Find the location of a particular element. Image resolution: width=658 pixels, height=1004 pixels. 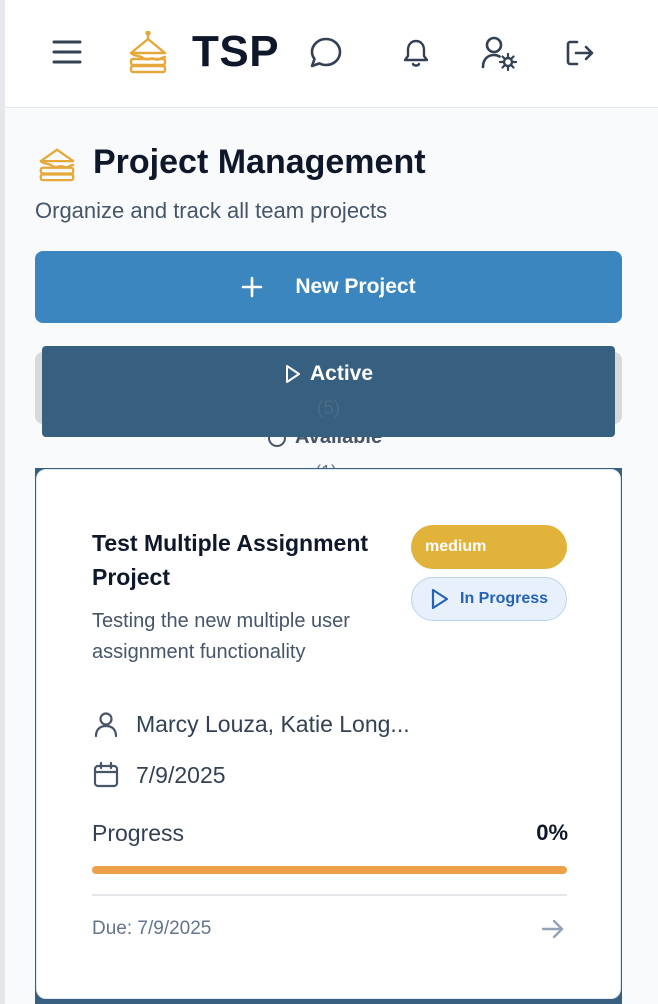

project-date: 7/9/2025 is located at coordinates (181, 774).